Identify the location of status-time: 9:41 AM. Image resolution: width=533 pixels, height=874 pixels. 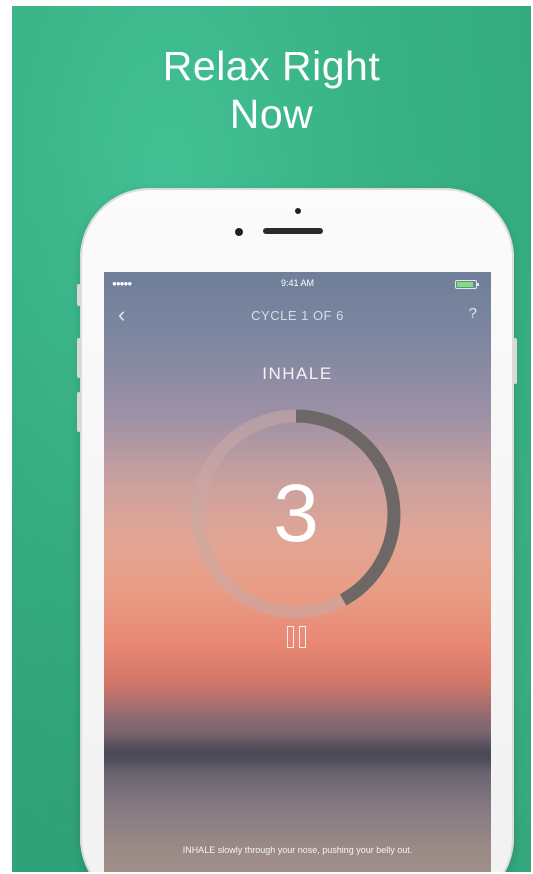
(297, 283).